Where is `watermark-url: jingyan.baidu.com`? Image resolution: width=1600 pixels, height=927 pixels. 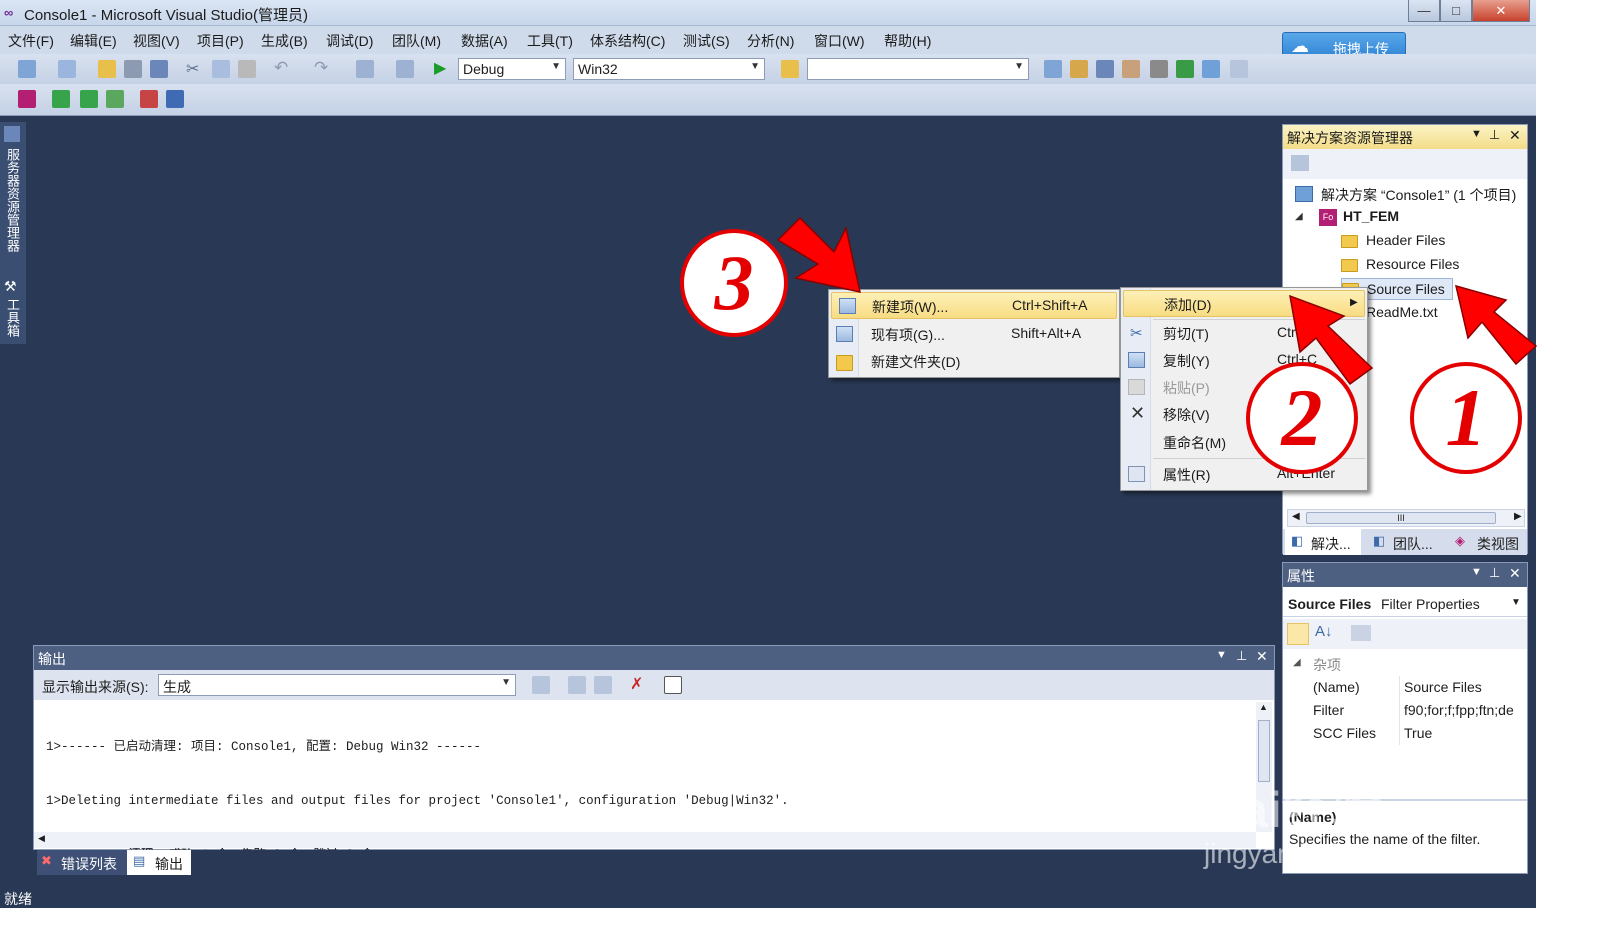
watermark-url: jingyan.baidu.com is located at coordinates (1317, 853).